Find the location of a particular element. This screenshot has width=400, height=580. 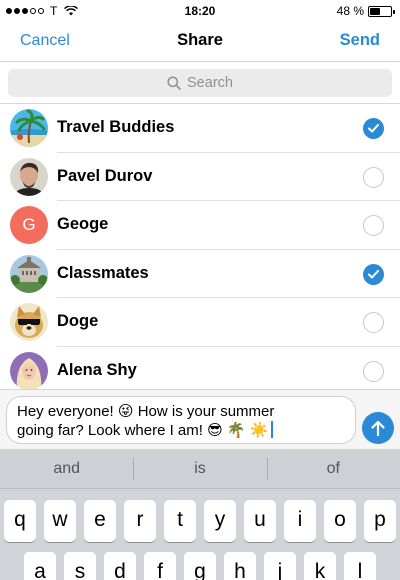

contact-name: Alena Shy is located at coordinates (97, 369).